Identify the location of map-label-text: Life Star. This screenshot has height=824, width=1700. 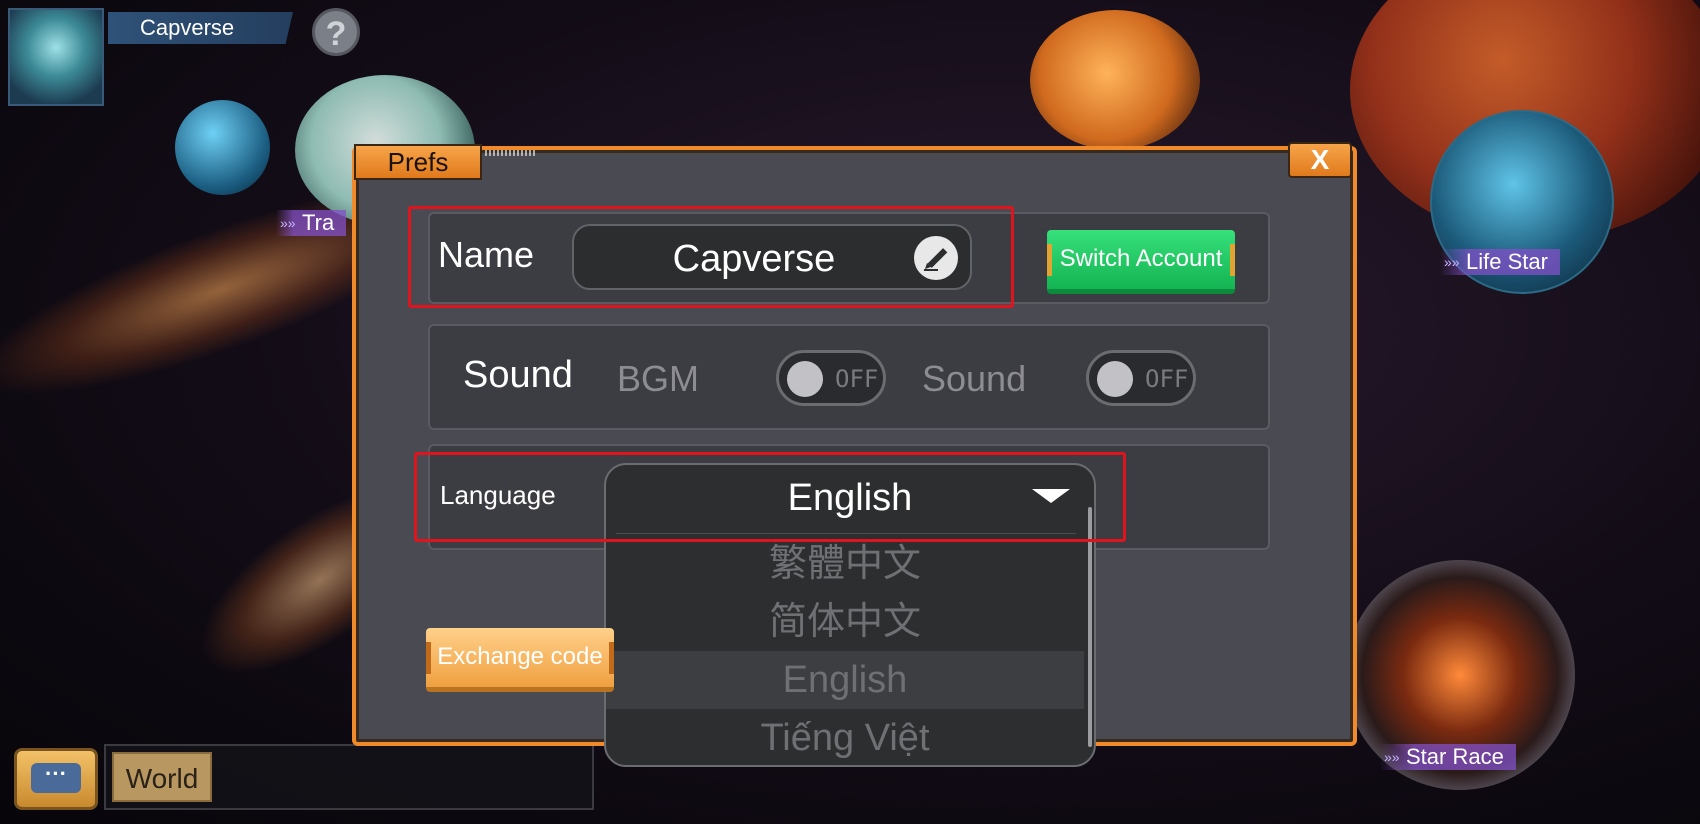
(1507, 261).